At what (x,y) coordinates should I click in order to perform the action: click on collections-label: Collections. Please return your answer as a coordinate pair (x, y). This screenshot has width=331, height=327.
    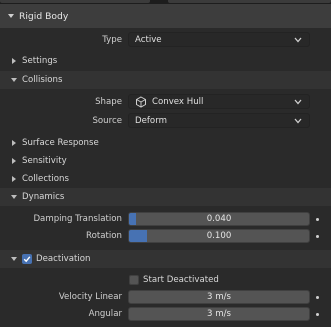
    Looking at the image, I should click on (45, 179).